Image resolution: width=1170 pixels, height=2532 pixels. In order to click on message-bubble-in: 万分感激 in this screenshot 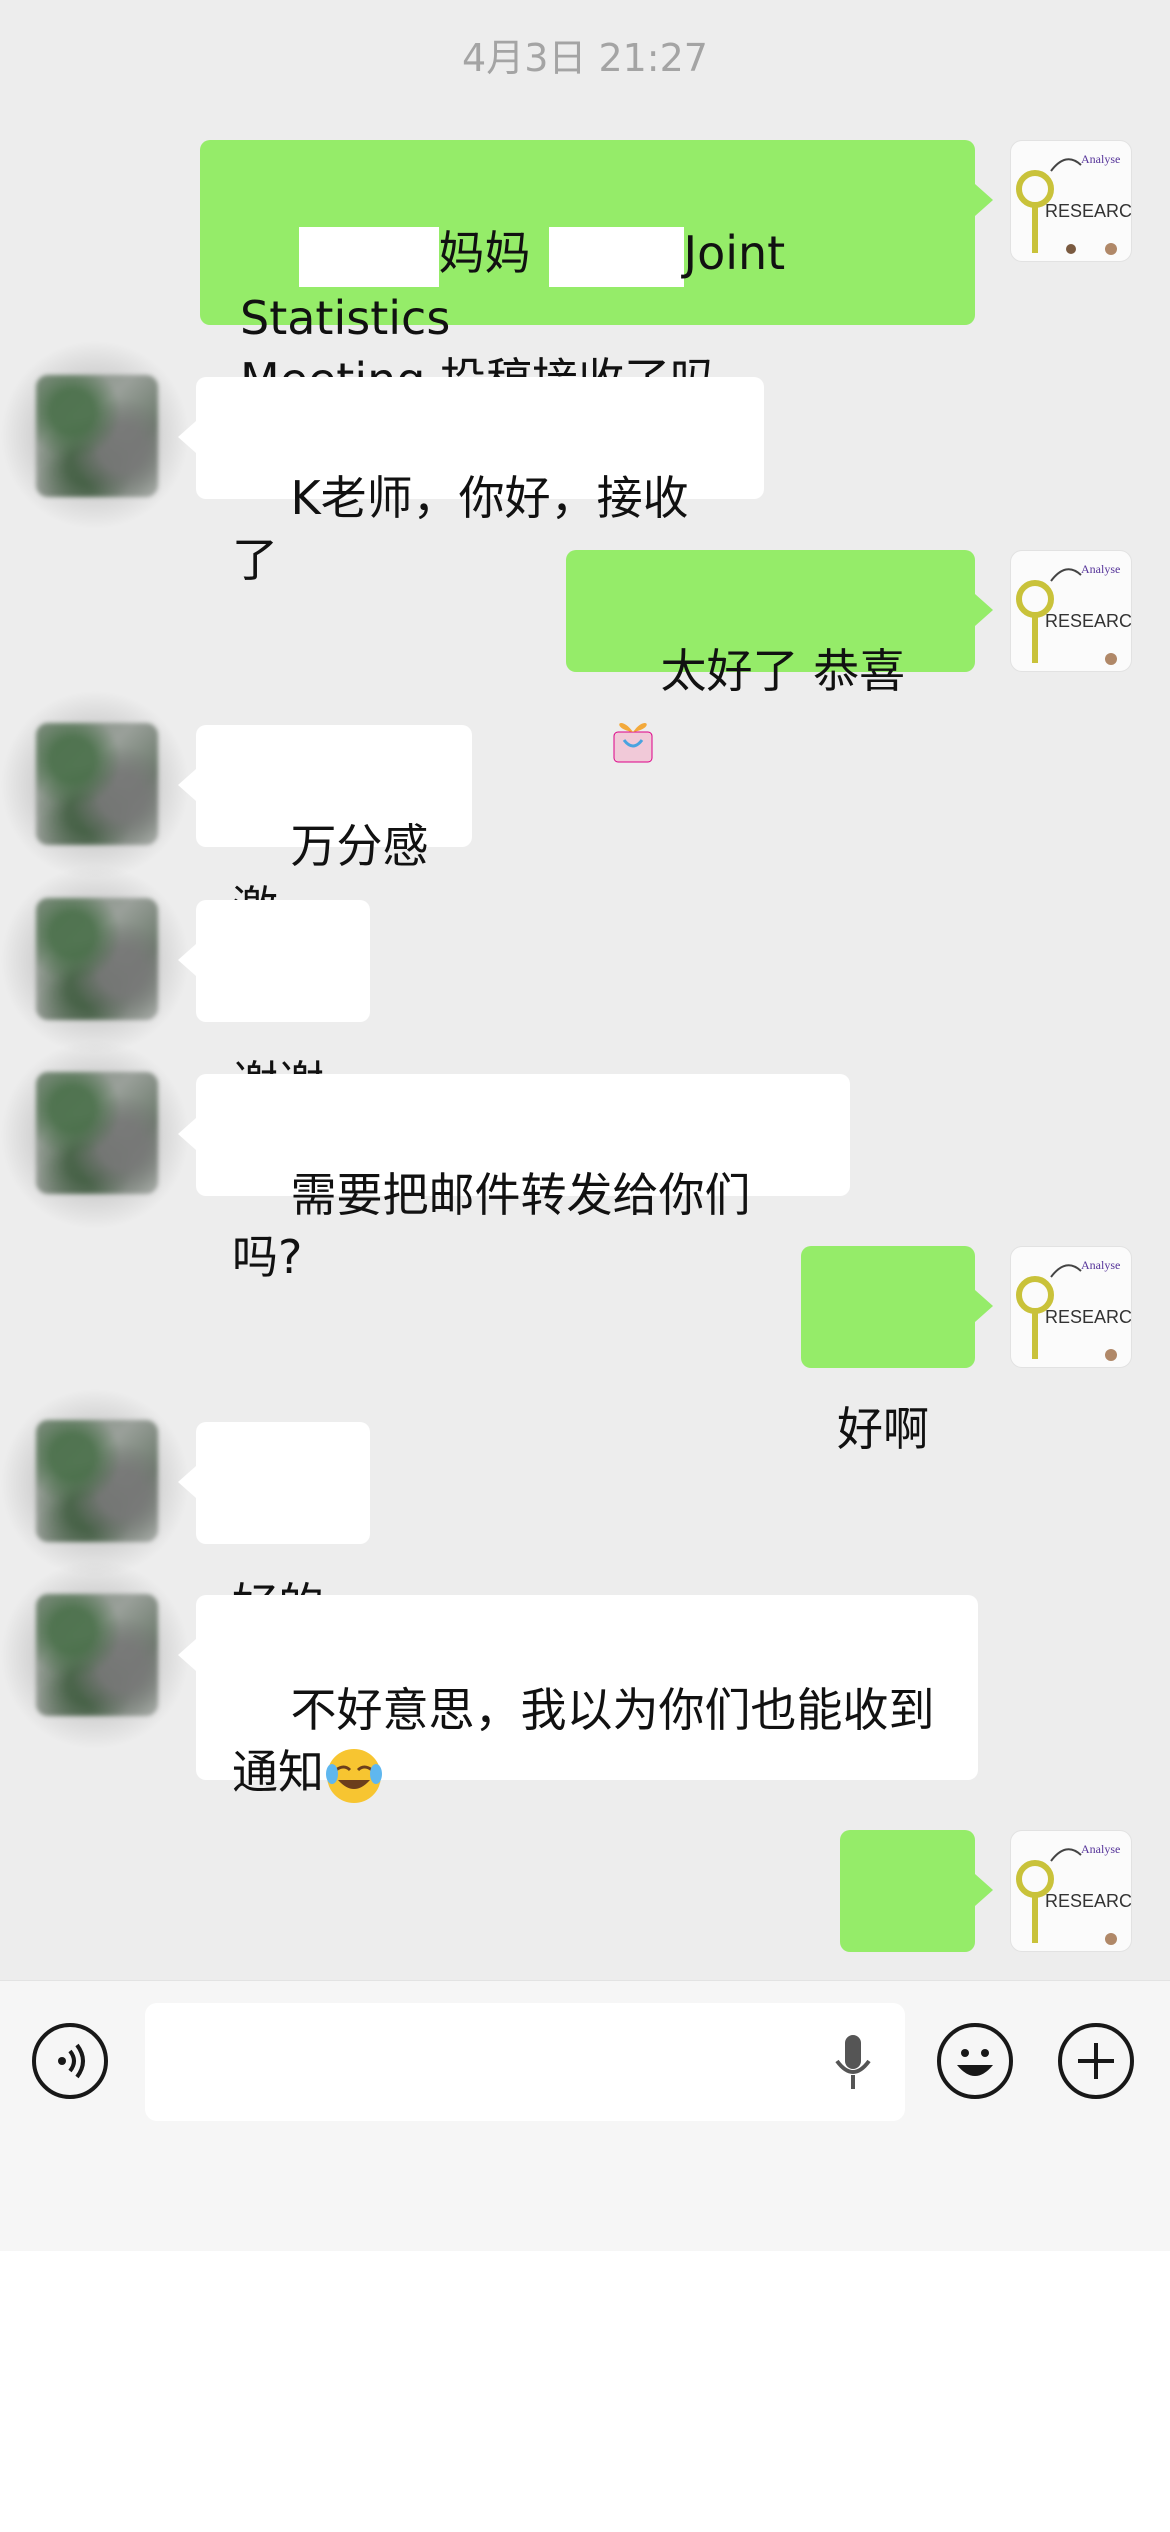, I will do `click(325, 830)`.